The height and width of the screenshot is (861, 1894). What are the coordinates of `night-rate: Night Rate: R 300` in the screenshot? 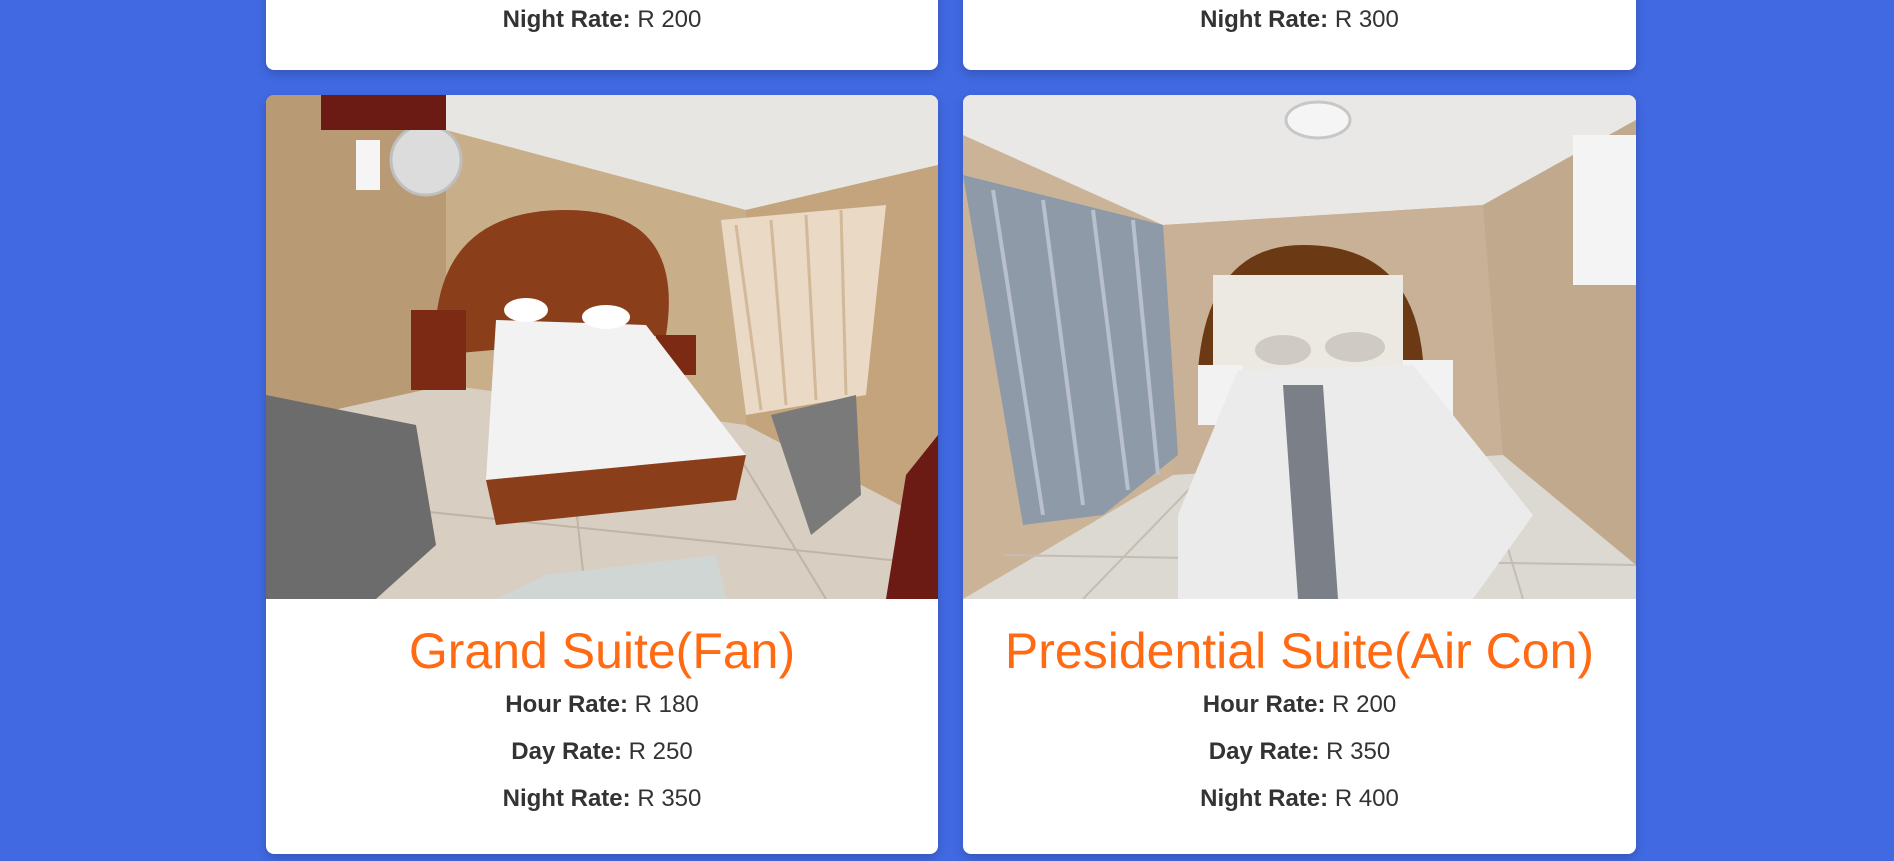 It's located at (1299, 20).